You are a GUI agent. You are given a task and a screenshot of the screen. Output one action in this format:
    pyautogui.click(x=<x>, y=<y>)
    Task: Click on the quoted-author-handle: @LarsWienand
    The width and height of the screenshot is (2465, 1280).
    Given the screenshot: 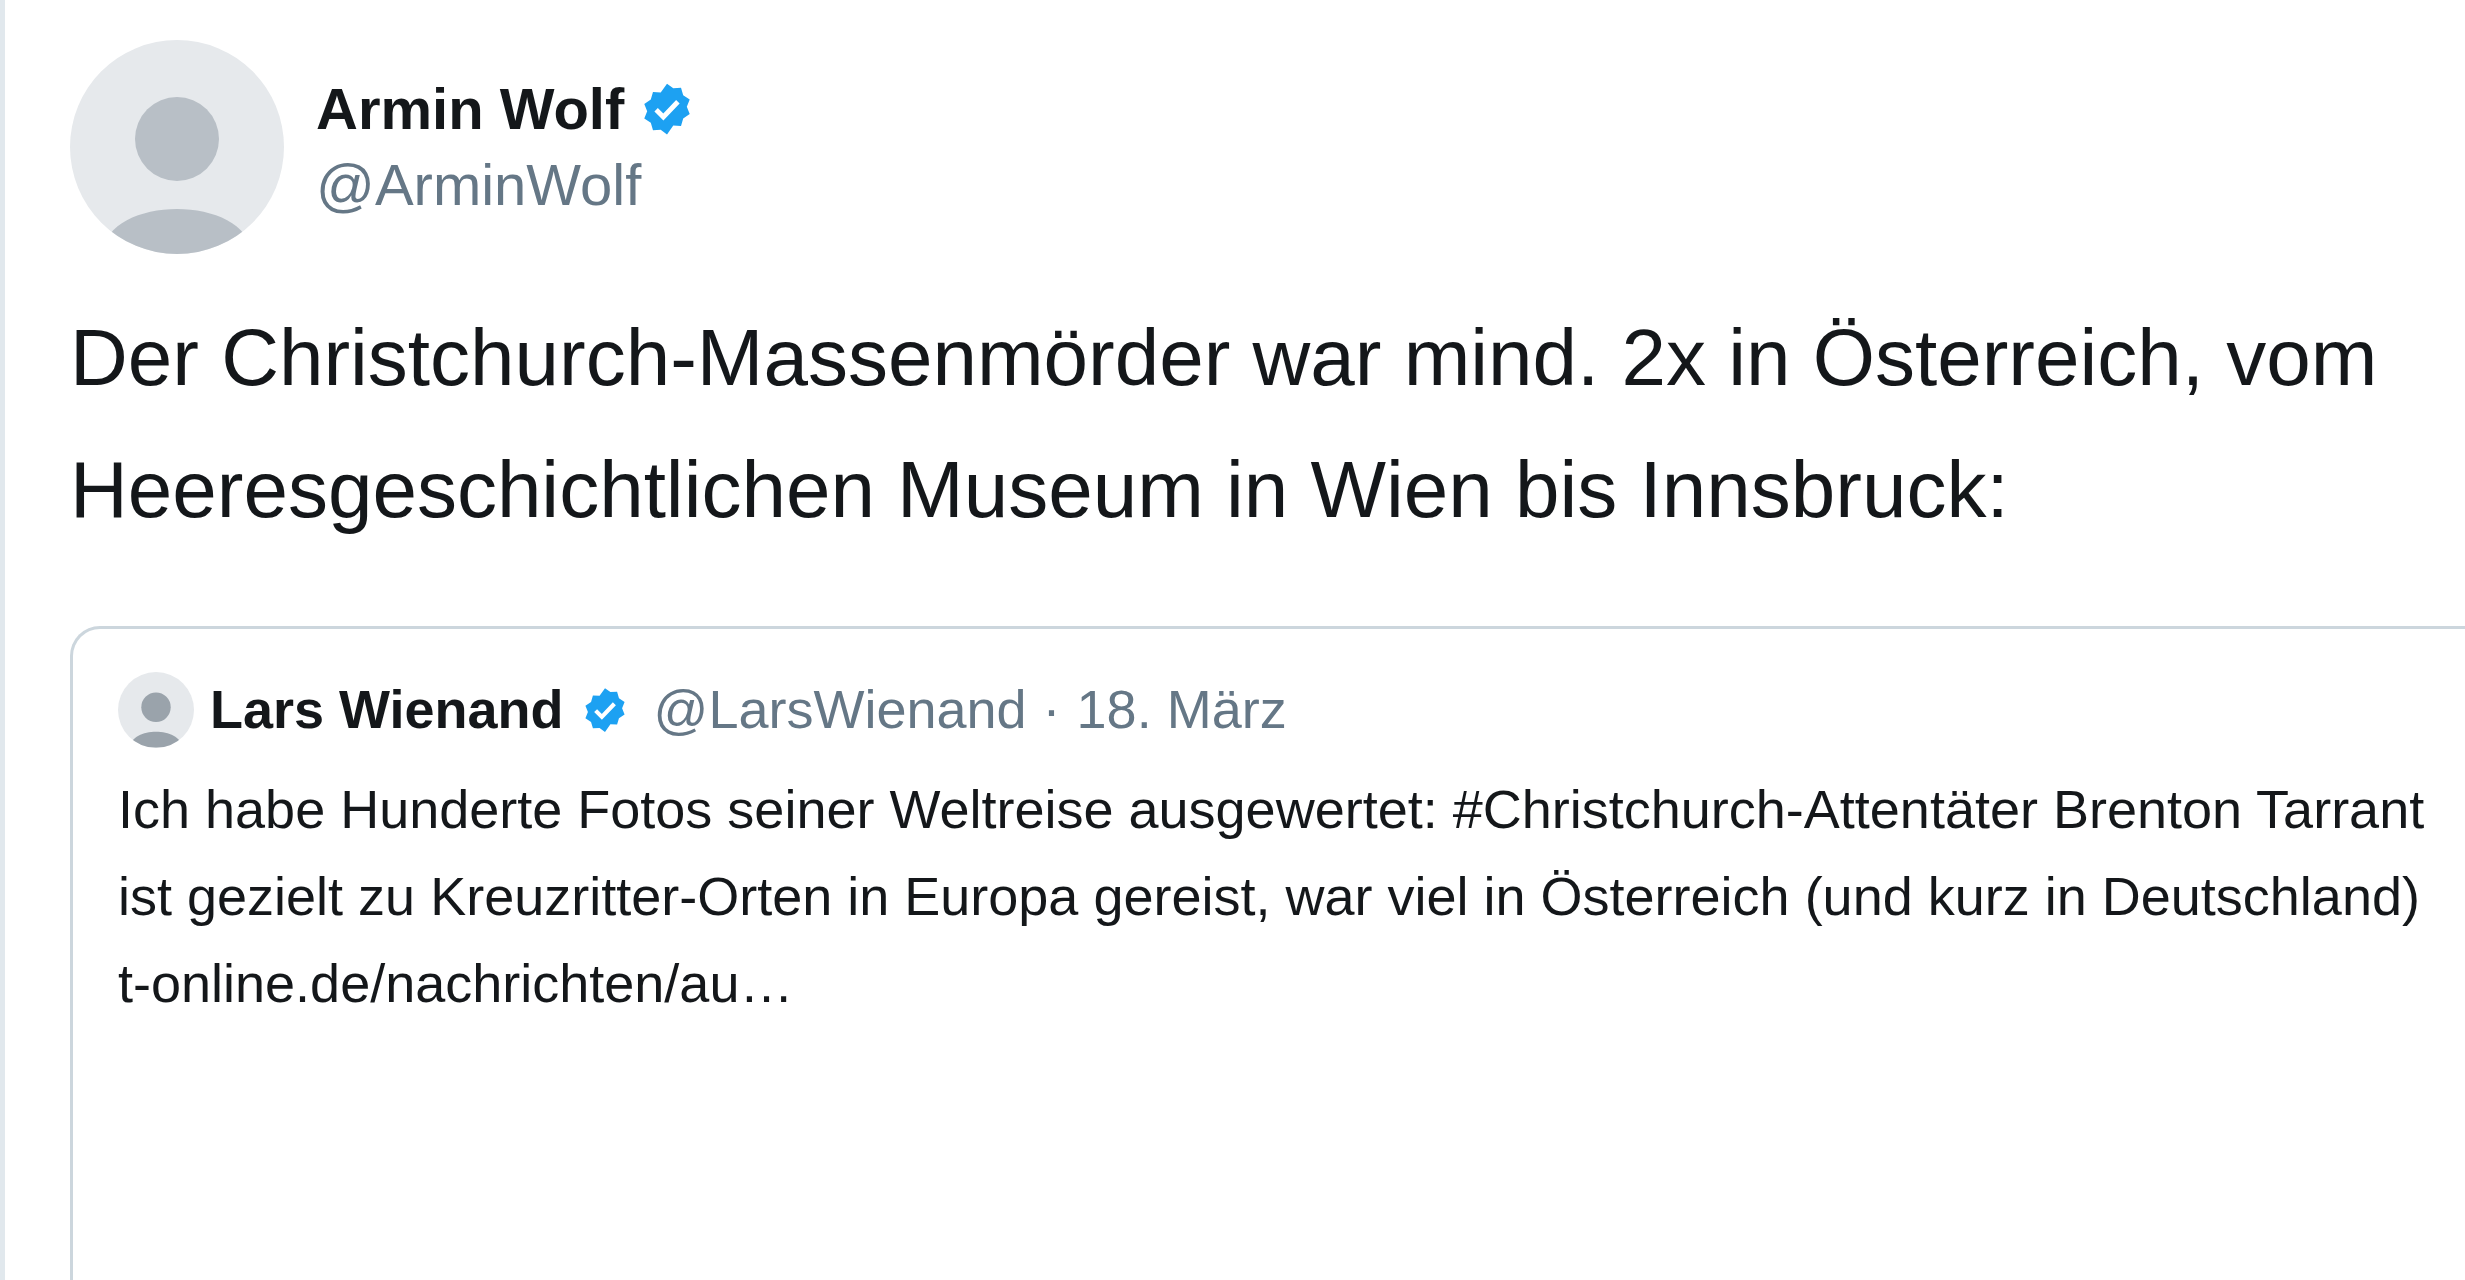 What is the action you would take?
    pyautogui.click(x=840, y=709)
    